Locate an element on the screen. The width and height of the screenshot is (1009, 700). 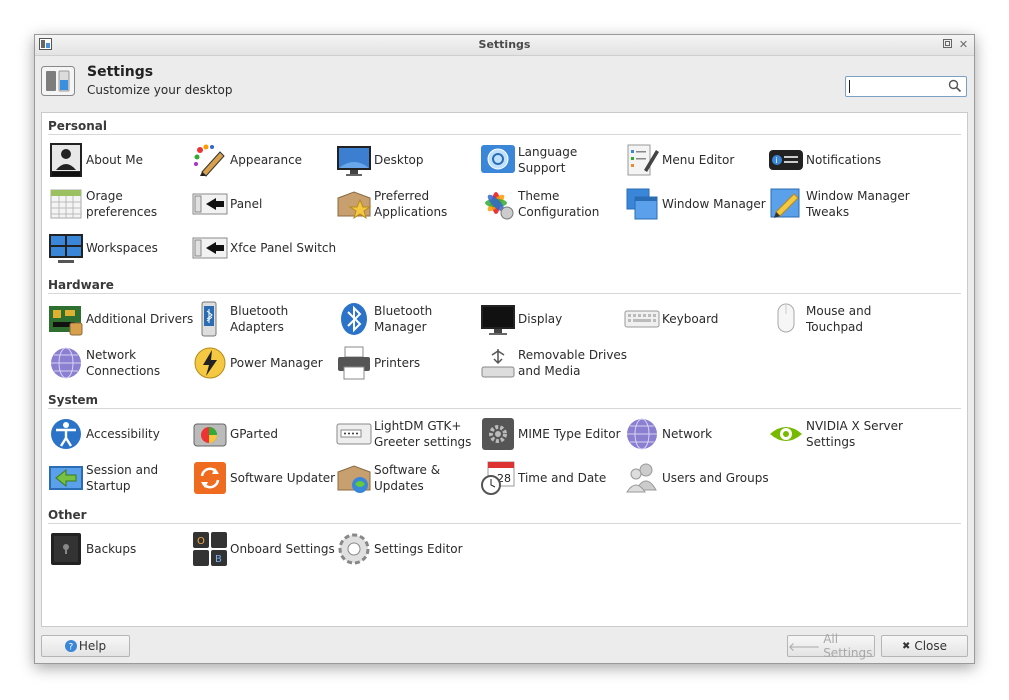
removable-drive-icon is located at coordinates (498, 363).